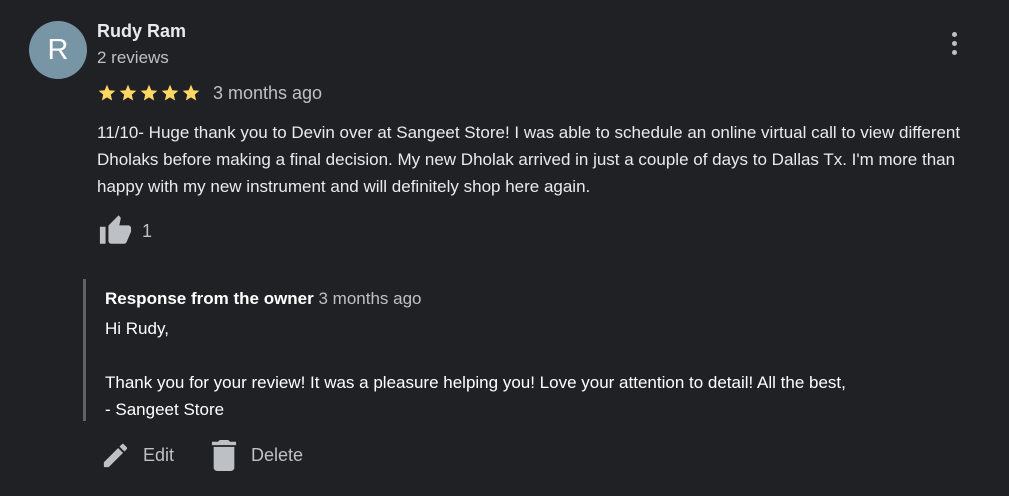 This screenshot has height=496, width=1009. I want to click on delete-button: Delete, so click(257, 455).